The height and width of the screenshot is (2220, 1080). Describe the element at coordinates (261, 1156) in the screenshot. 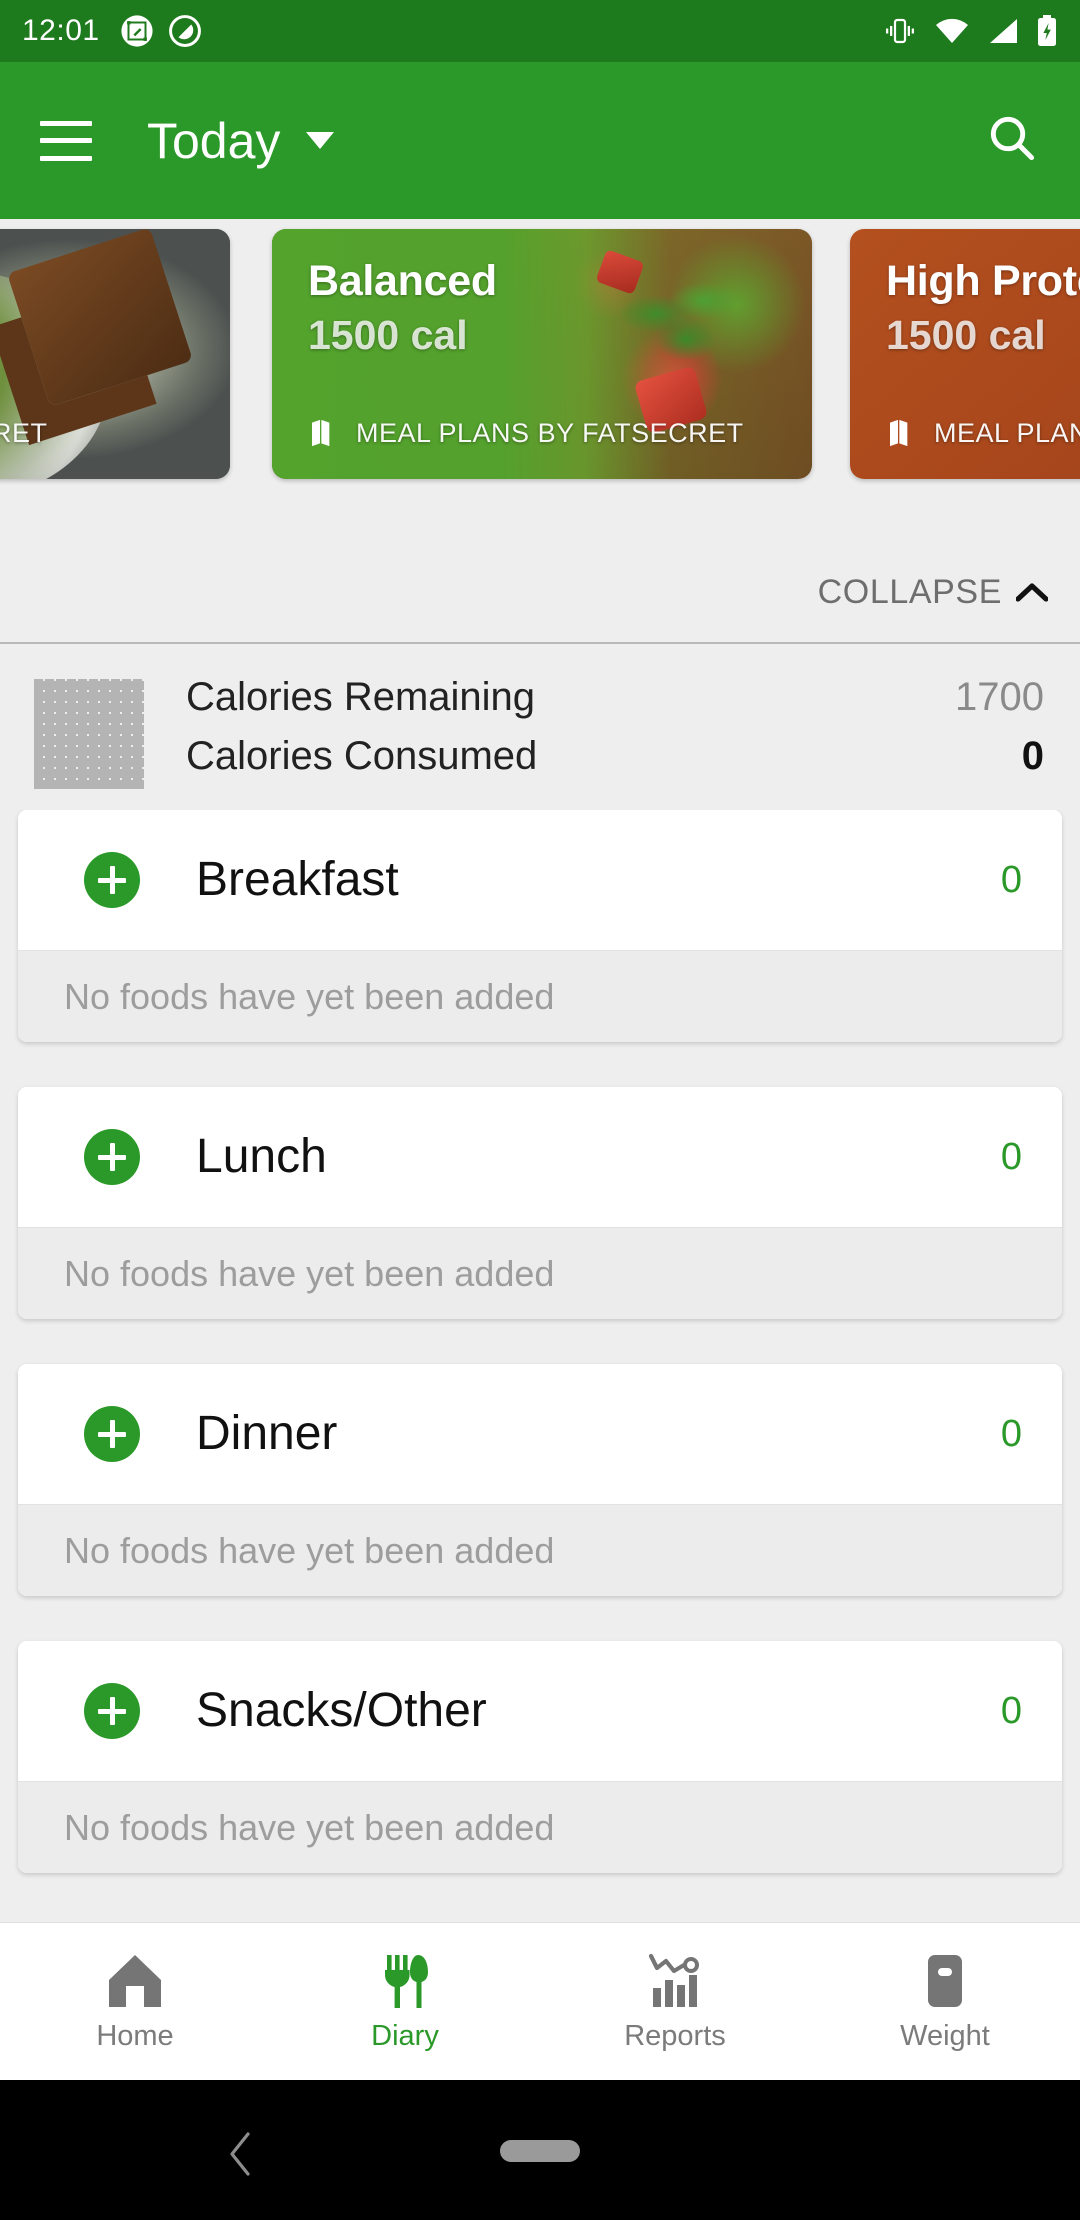

I see `meal-name: Lunch` at that location.